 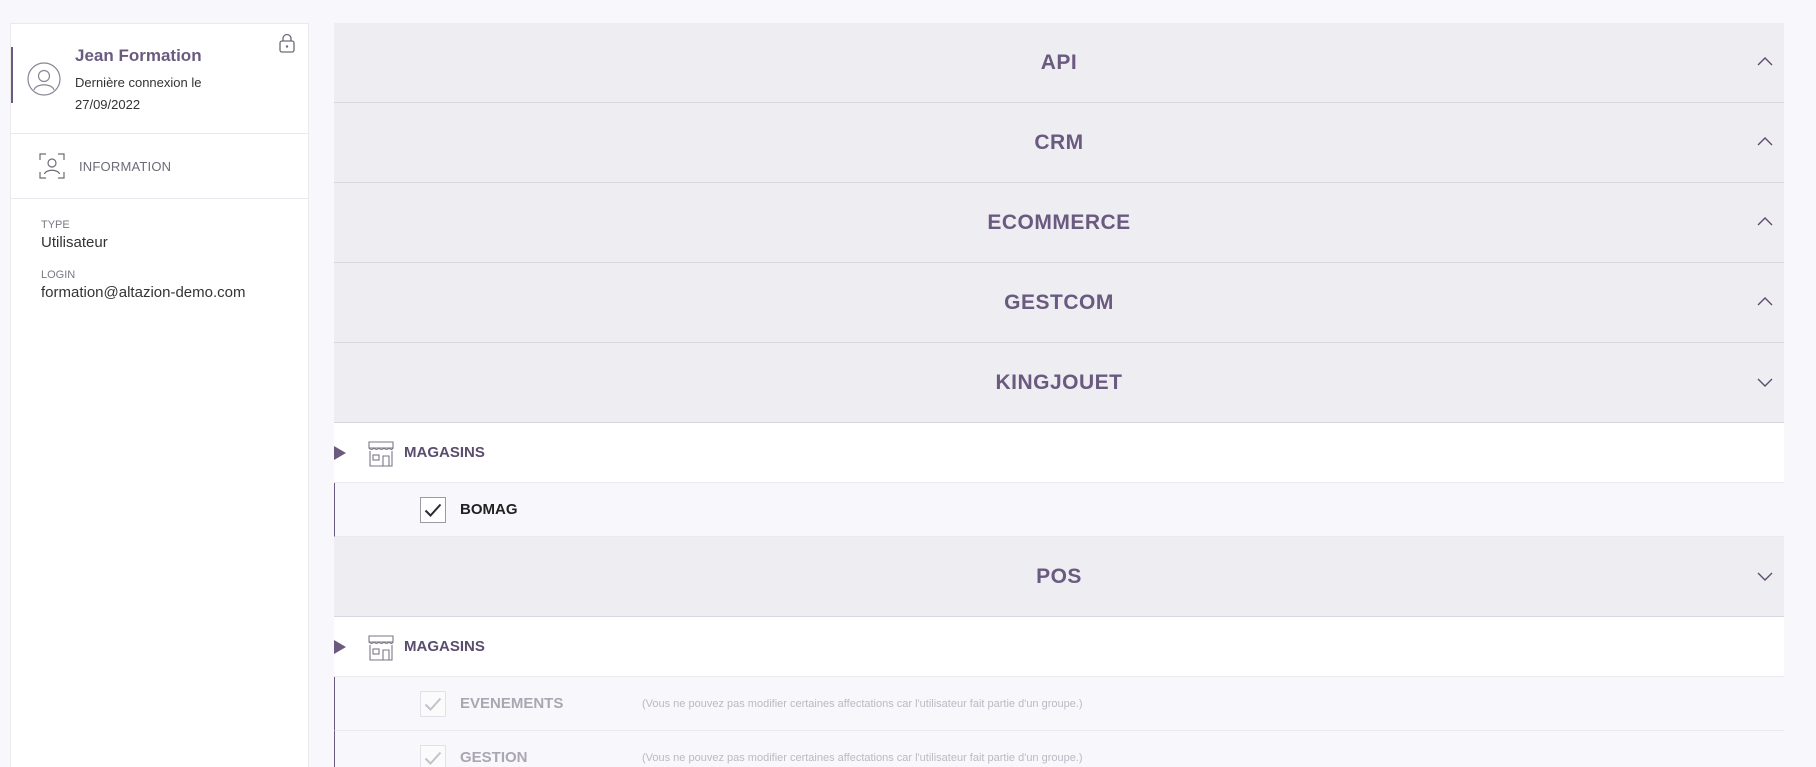 What do you see at coordinates (512, 703) in the screenshot?
I see `item-label: EVENEMENTS` at bounding box center [512, 703].